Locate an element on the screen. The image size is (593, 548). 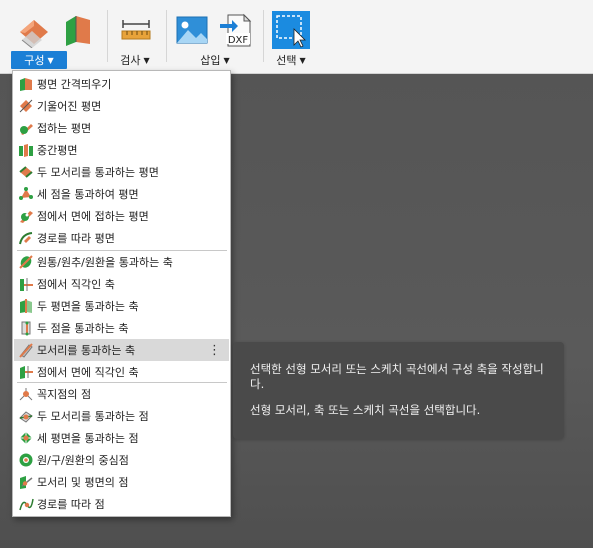
menu-item-label: 접하는 평면 is located at coordinates (64, 128).